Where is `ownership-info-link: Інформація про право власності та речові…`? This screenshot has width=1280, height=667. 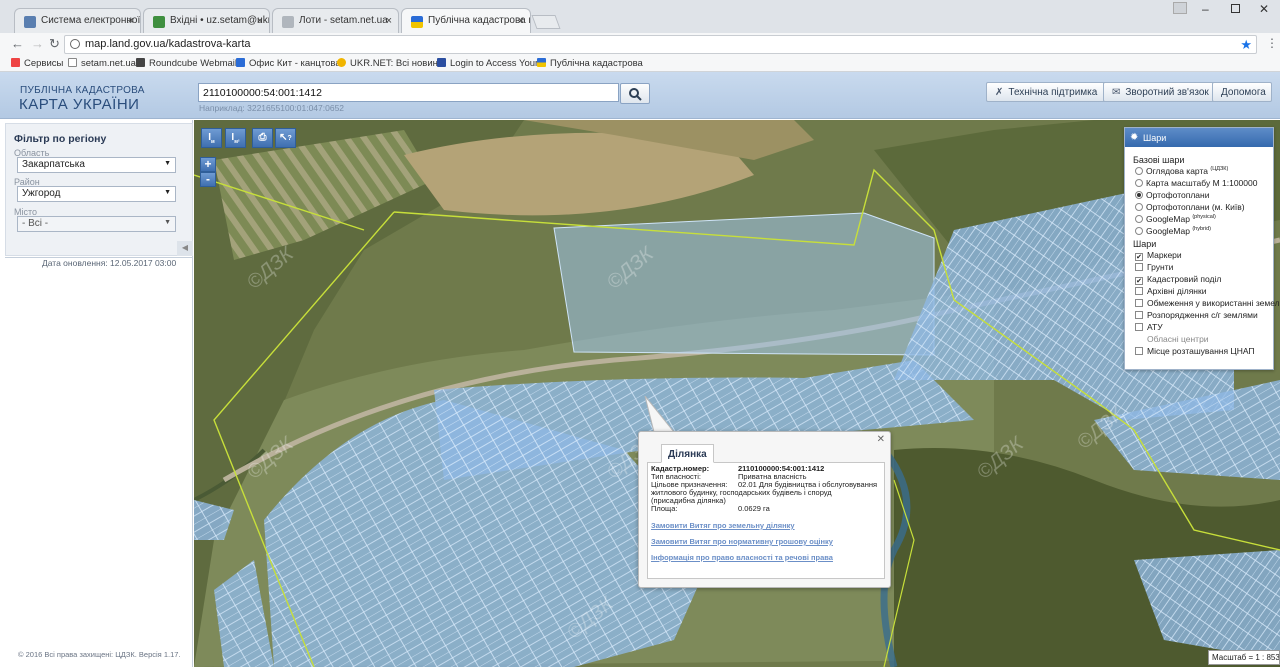
ownership-info-link: Інформація про право власності та речові… is located at coordinates (742, 557).